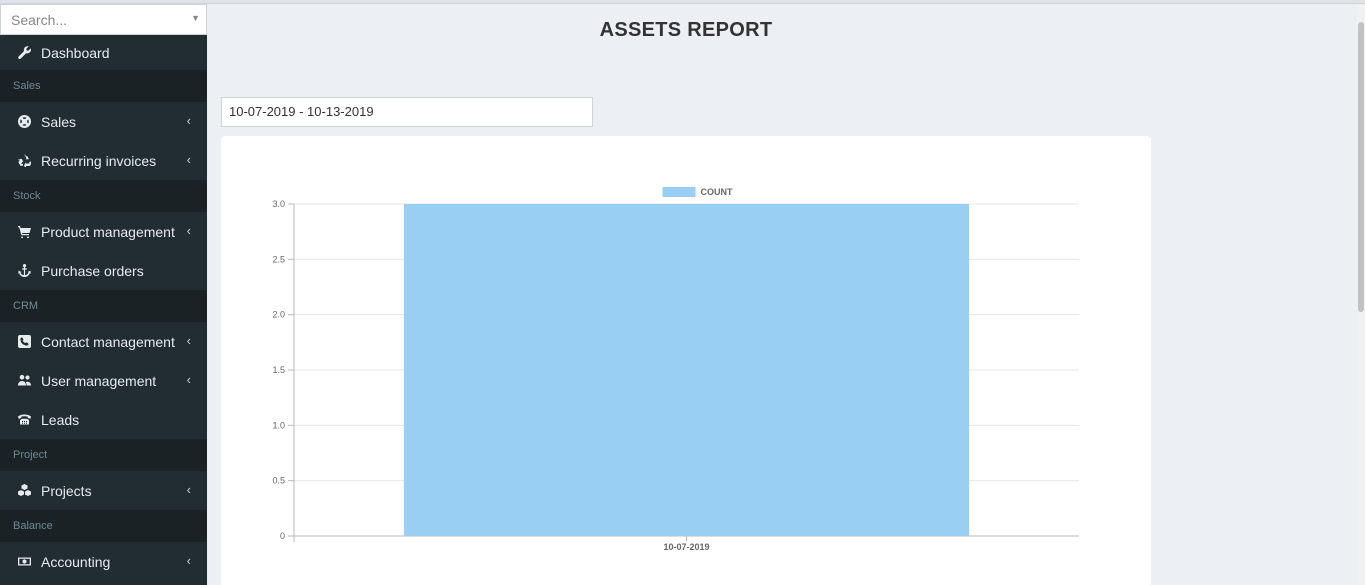 This screenshot has height=585, width=1365. What do you see at coordinates (59, 121) in the screenshot?
I see `sidebar-item-label: Sales` at bounding box center [59, 121].